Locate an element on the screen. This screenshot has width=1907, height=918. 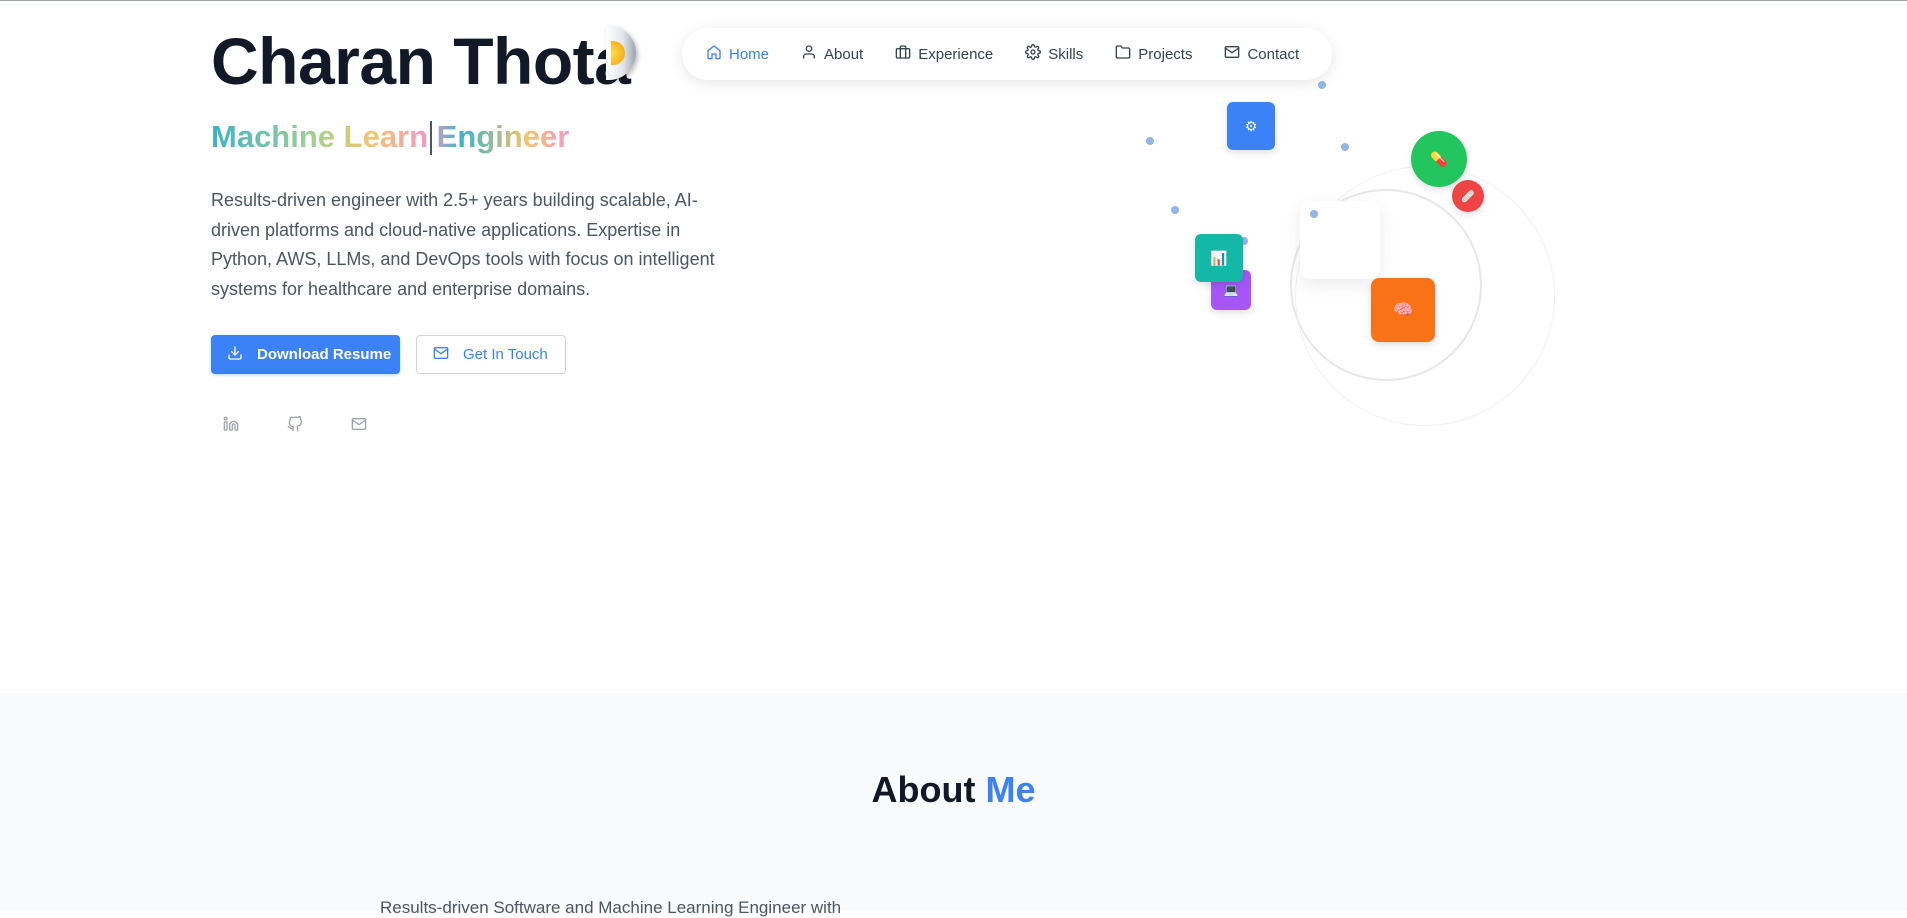
user-icon is located at coordinates (809, 54).